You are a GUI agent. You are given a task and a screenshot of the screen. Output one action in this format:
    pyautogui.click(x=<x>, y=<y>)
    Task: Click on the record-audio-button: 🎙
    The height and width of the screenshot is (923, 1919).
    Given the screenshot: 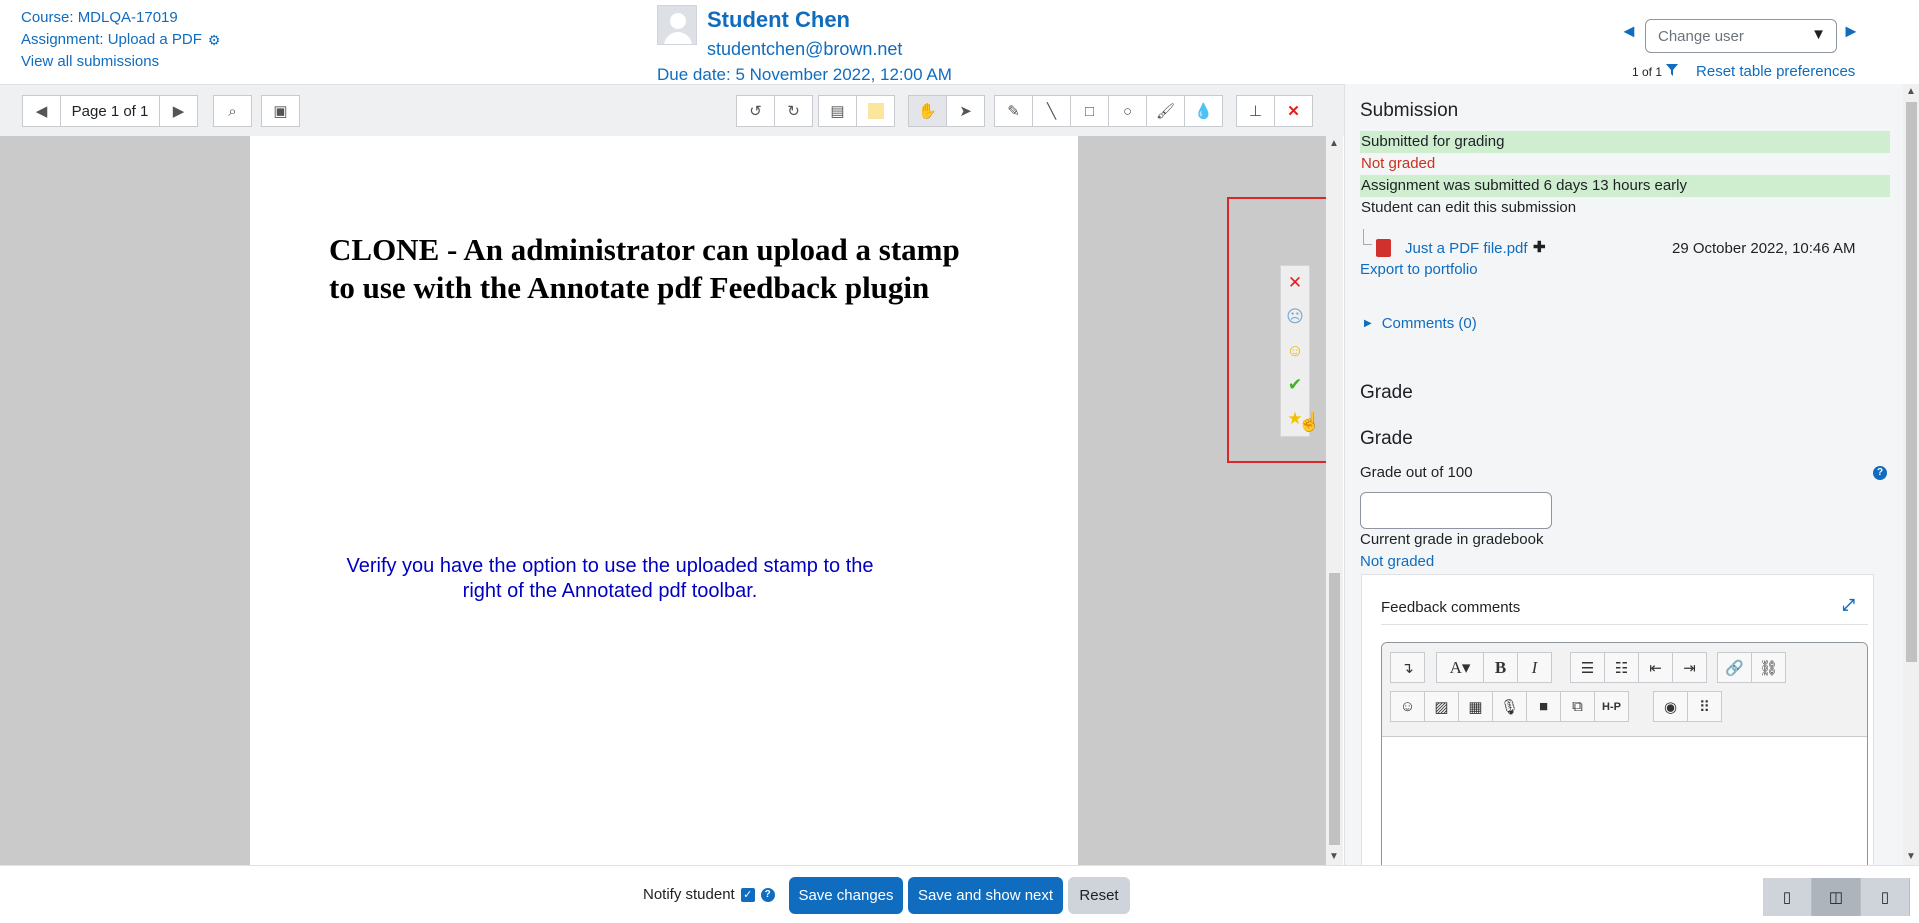 What is the action you would take?
    pyautogui.click(x=1509, y=706)
    